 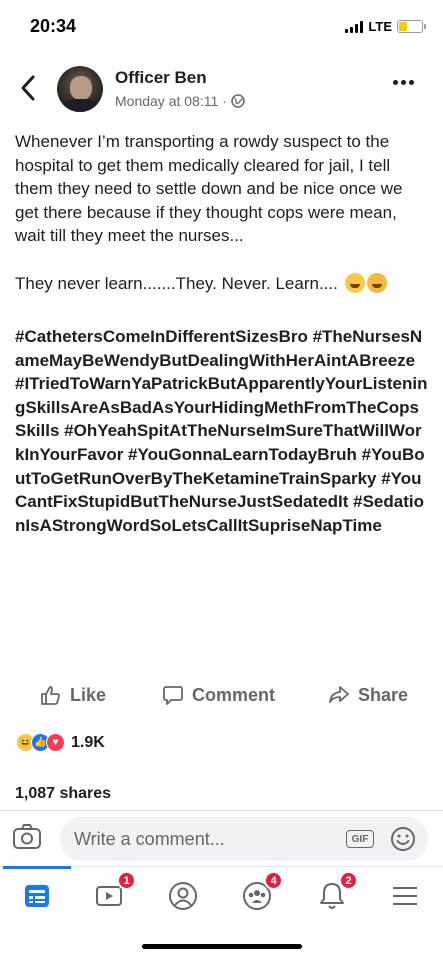 What do you see at coordinates (171, 101) in the screenshot?
I see `post-timestamp: Monday at 08:11 ·` at bounding box center [171, 101].